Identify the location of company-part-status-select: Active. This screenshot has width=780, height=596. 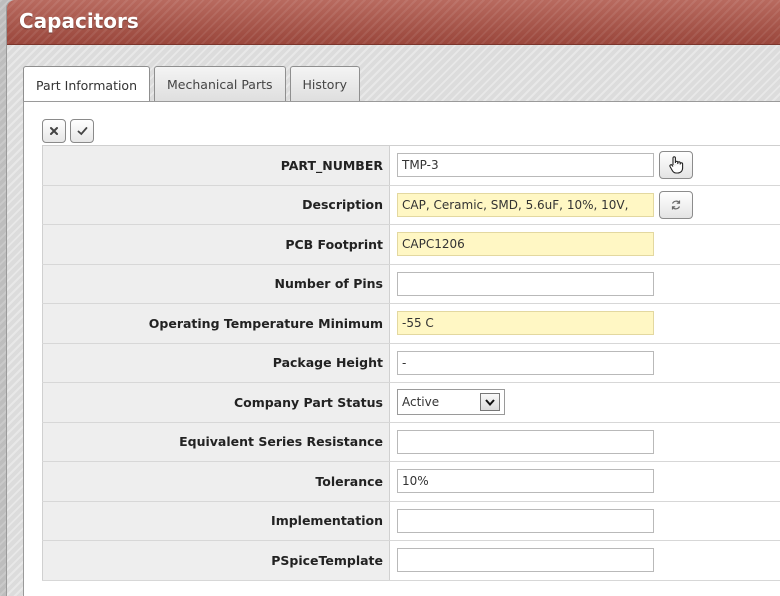
(451, 402).